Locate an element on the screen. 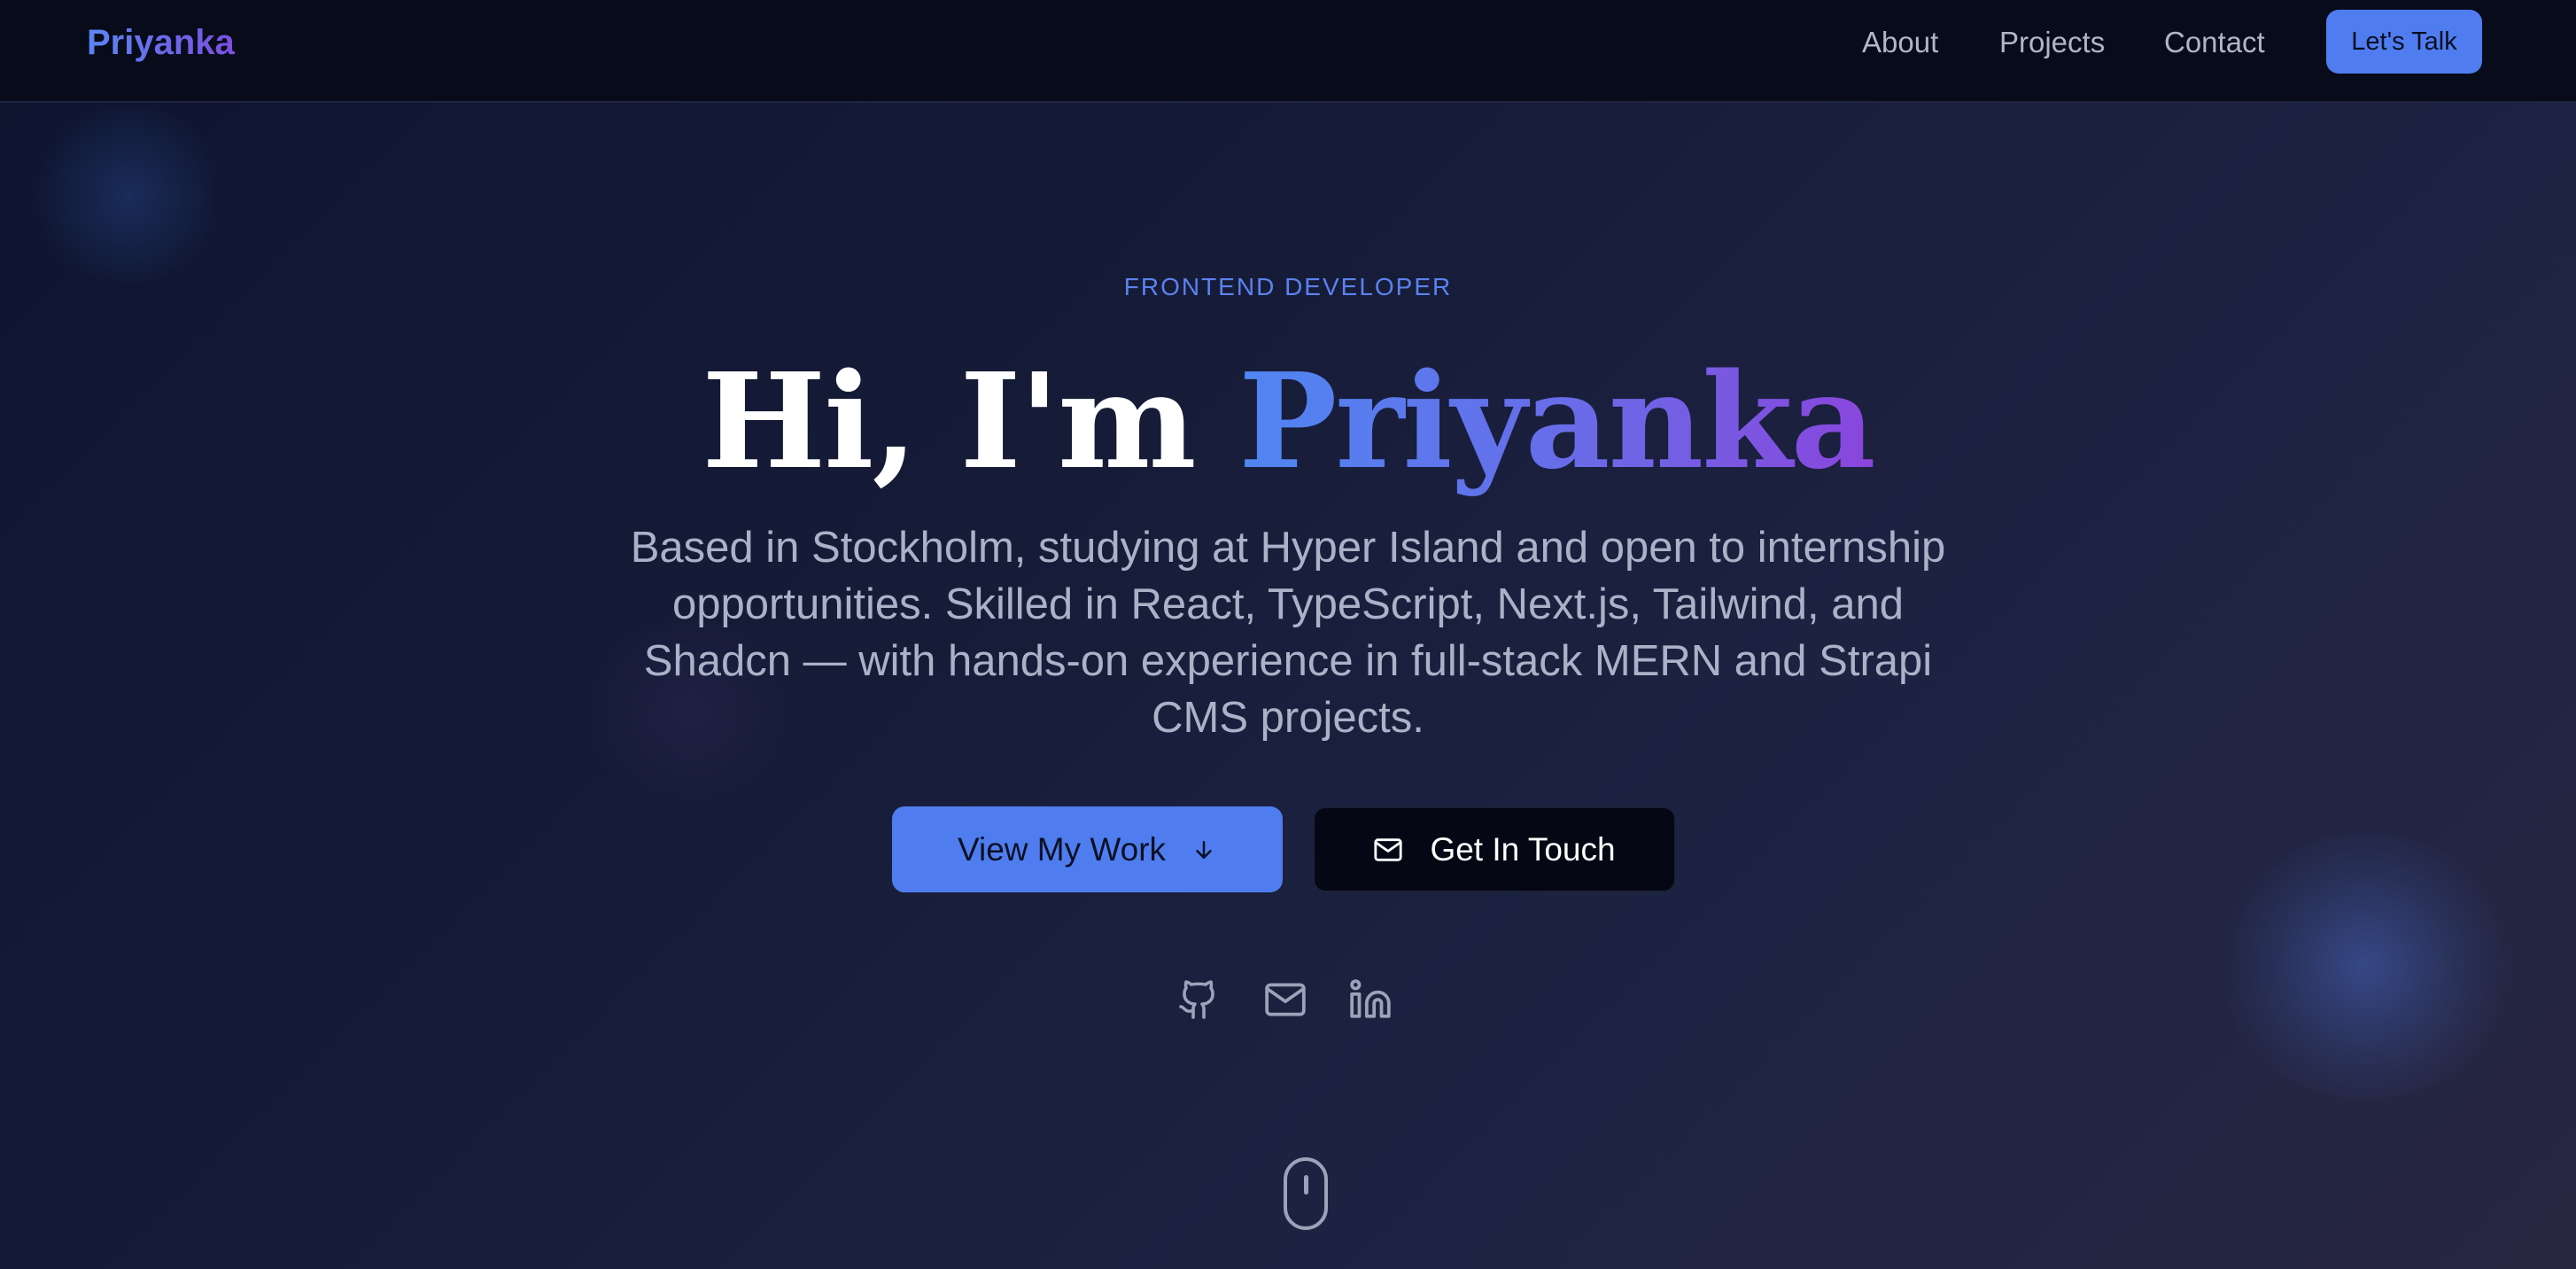 The height and width of the screenshot is (1269, 2576). hero-headline: Hi, I'm Priyanka is located at coordinates (1288, 421).